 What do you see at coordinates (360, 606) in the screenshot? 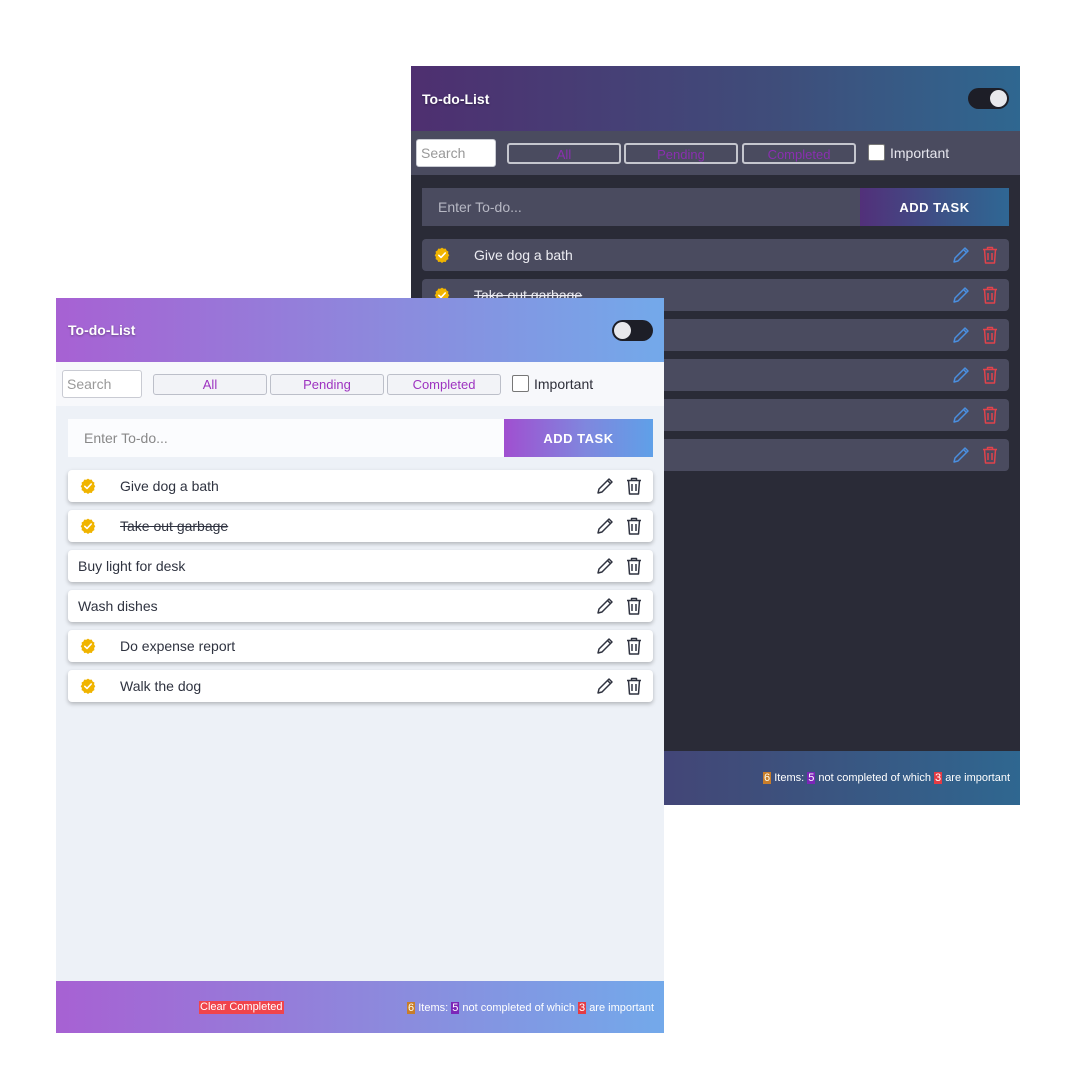
I see `todo-item: Wash dishes` at bounding box center [360, 606].